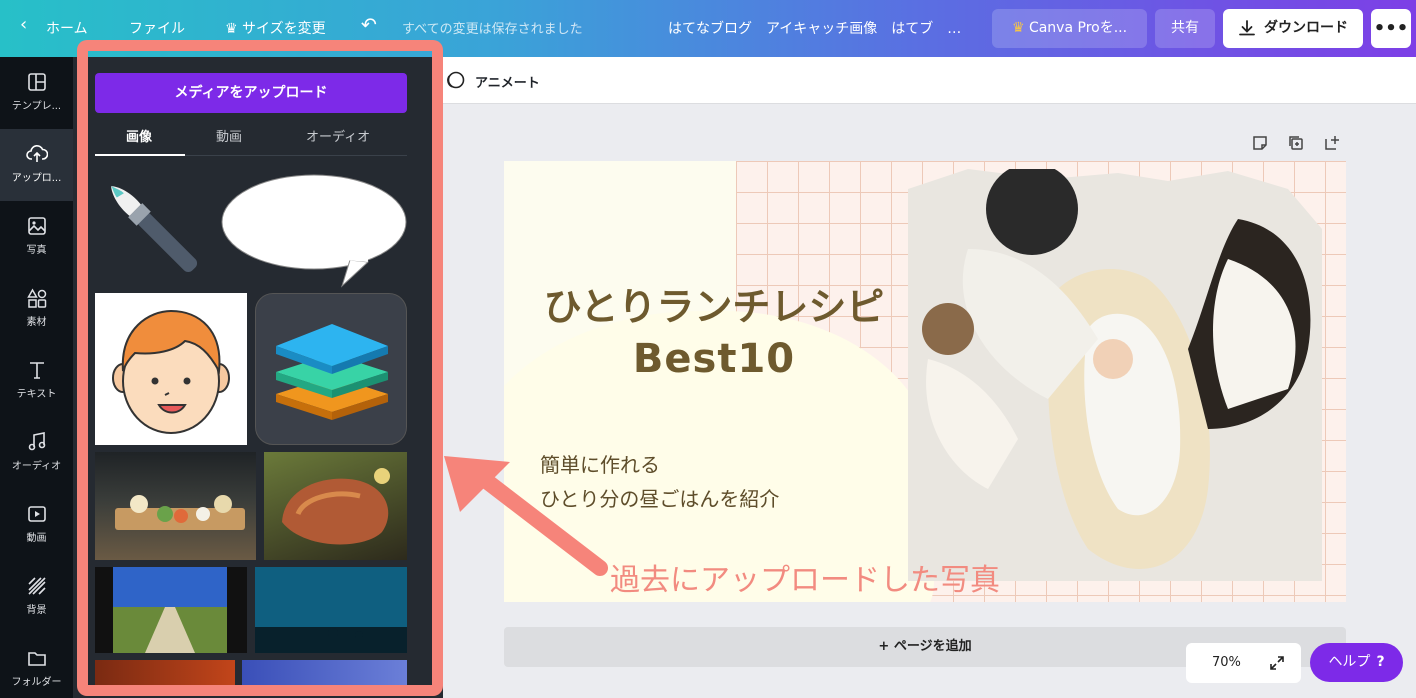  What do you see at coordinates (324, 675) in the screenshot?
I see `upload-thumb-blue` at bounding box center [324, 675].